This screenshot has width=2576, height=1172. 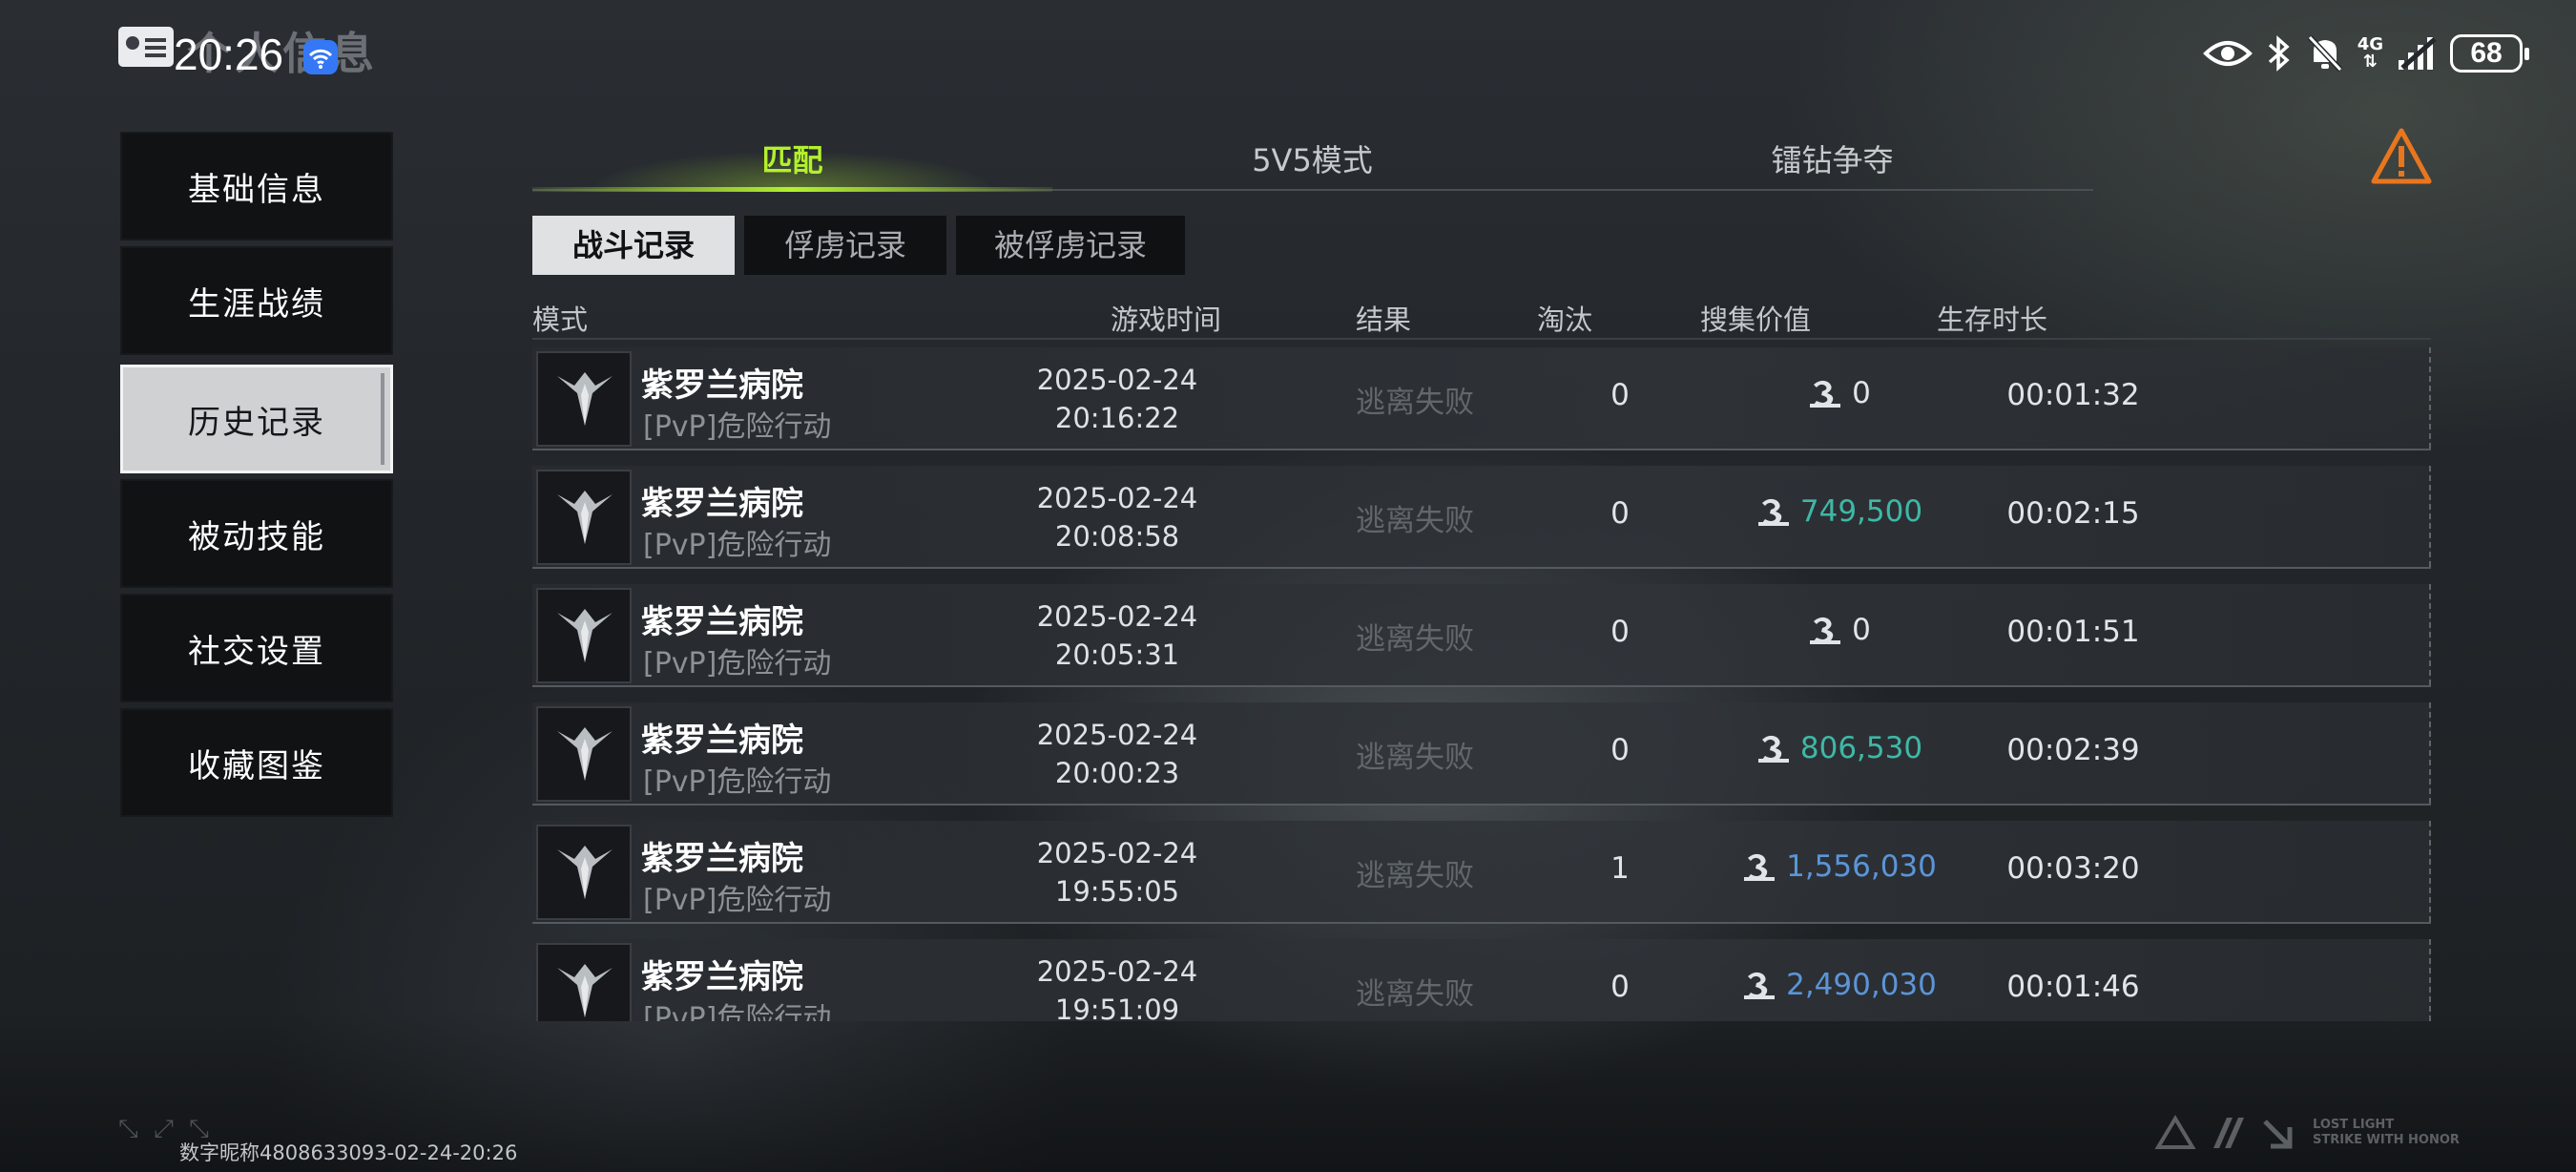 I want to click on status-bar: 个人信息 20:26 4G ⇅ 68, so click(x=1288, y=52).